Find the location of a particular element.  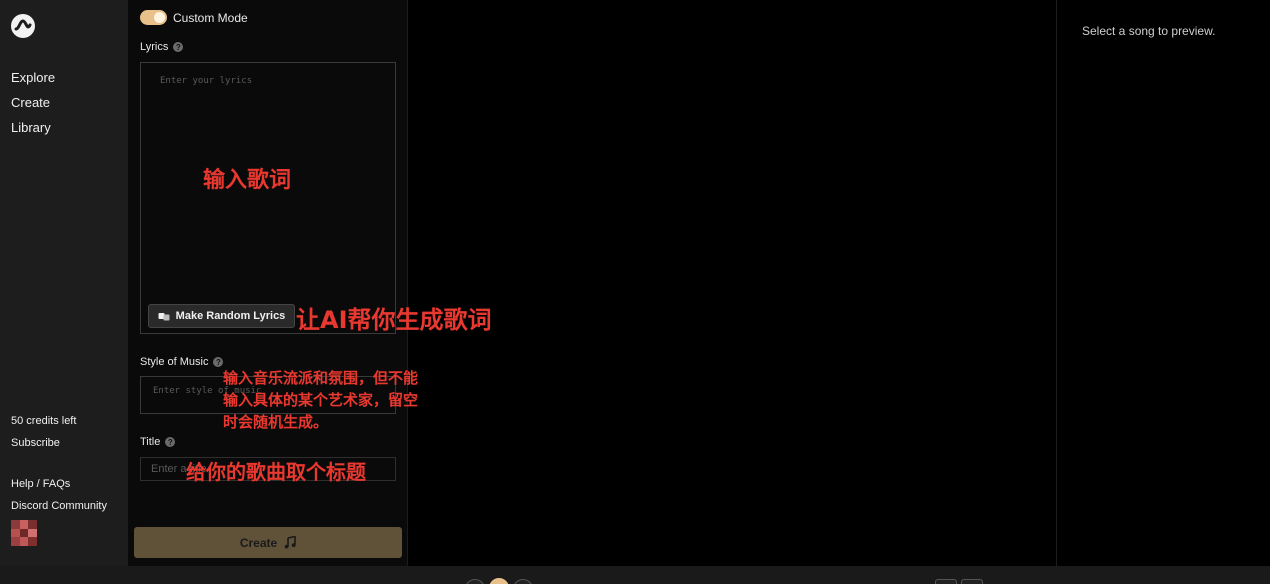

subscribe-link: Subscribe is located at coordinates (35, 443).